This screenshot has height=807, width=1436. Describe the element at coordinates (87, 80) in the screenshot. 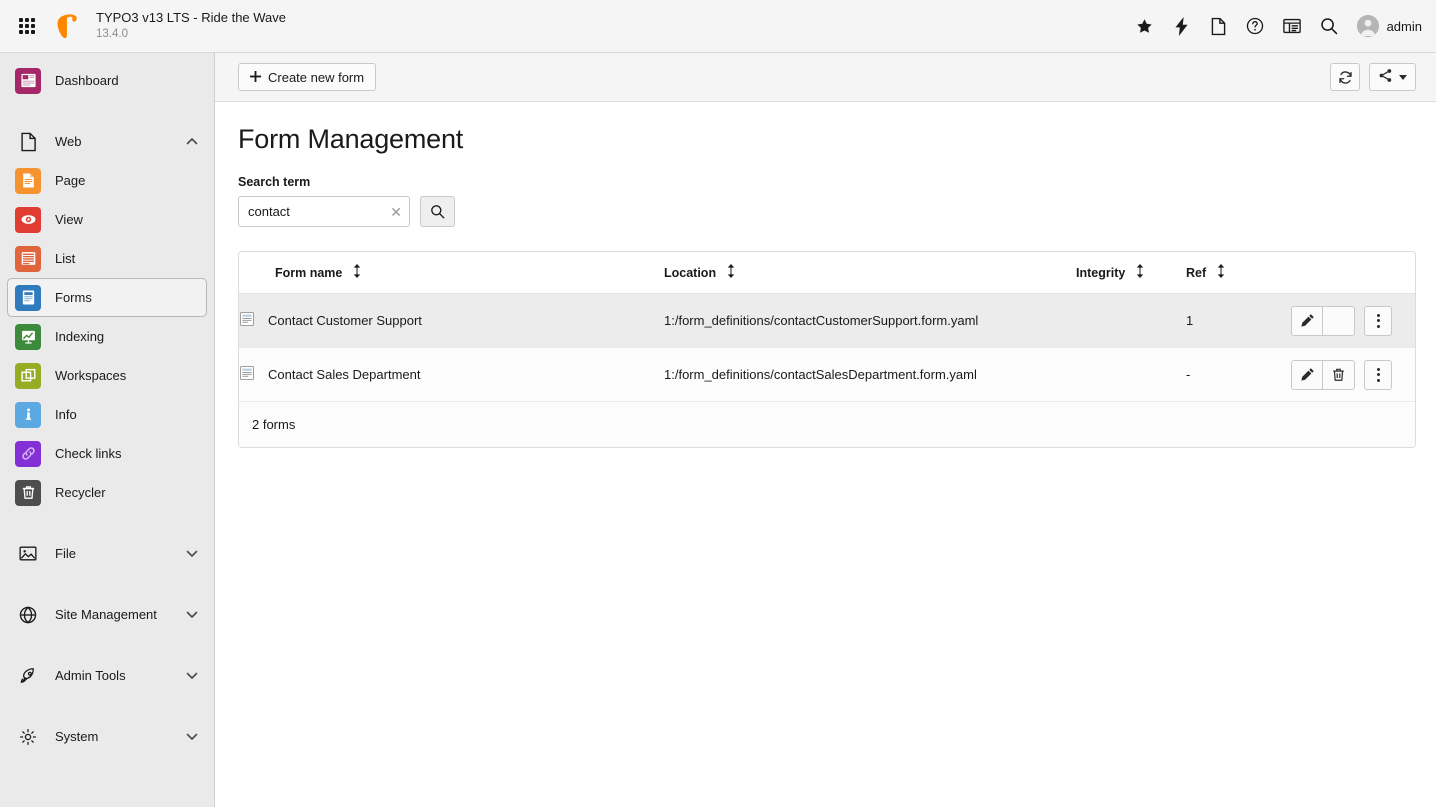

I see `sidebar-item-label: Dashboard` at that location.